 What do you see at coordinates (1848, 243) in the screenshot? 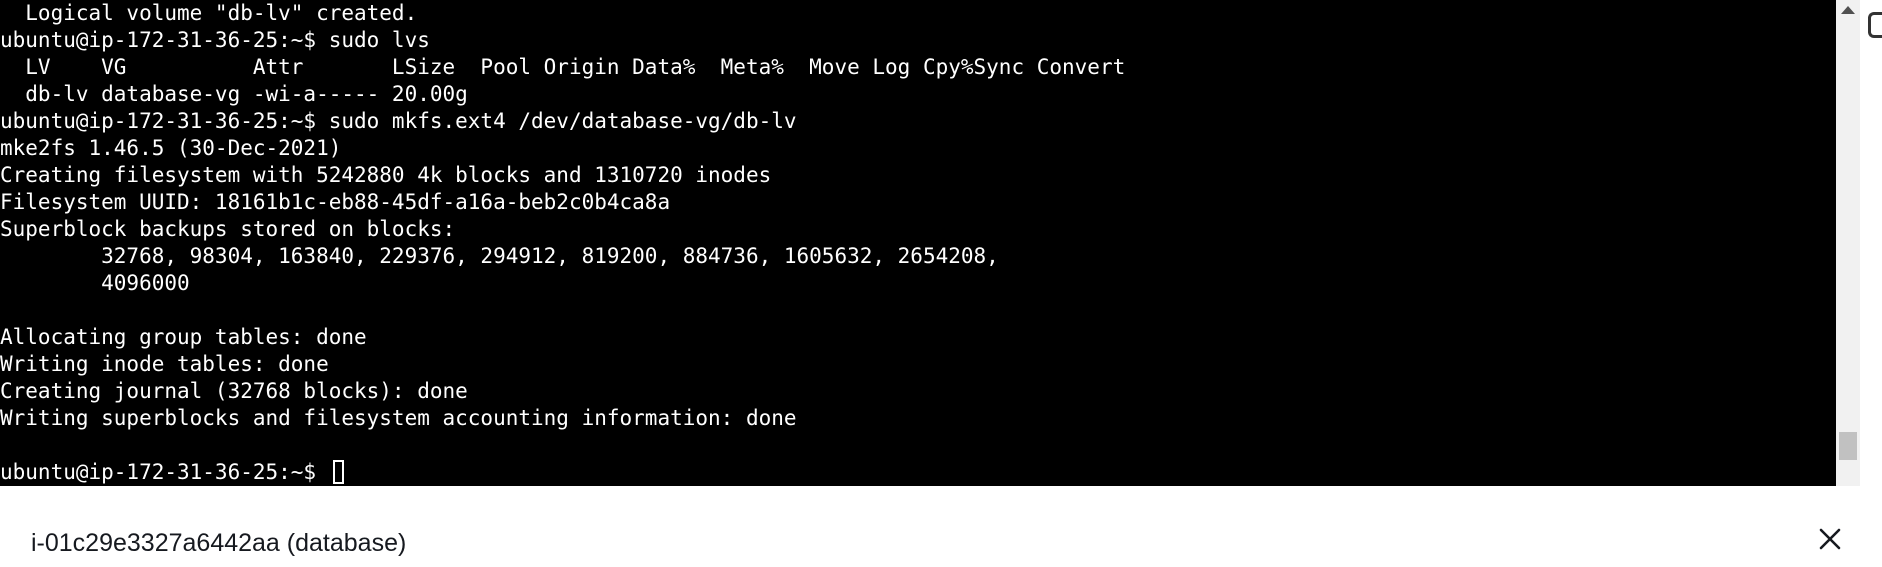
I see `terminal-scrollbar` at bounding box center [1848, 243].